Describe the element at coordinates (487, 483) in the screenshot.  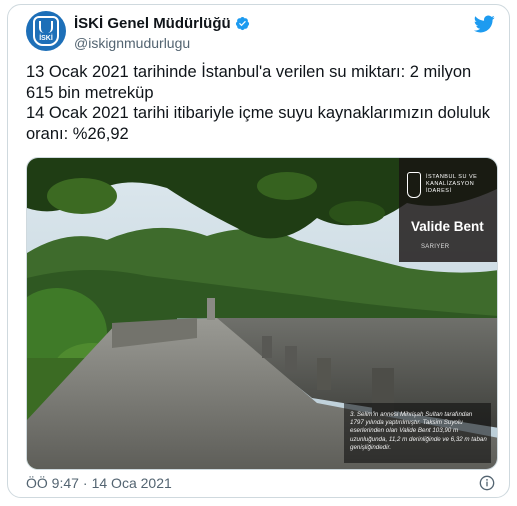
I see `info-icon` at that location.